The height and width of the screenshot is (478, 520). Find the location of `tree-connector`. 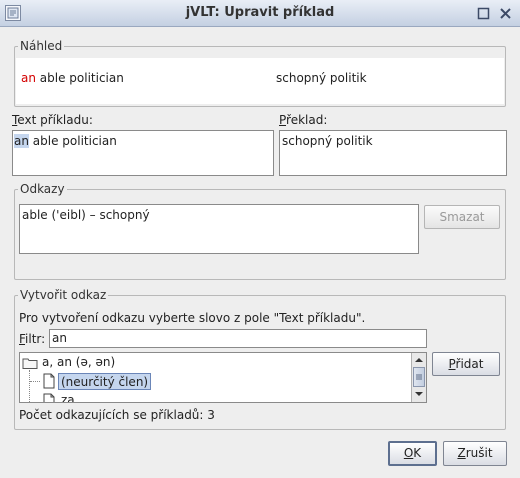

tree-connector is located at coordinates (35, 381).